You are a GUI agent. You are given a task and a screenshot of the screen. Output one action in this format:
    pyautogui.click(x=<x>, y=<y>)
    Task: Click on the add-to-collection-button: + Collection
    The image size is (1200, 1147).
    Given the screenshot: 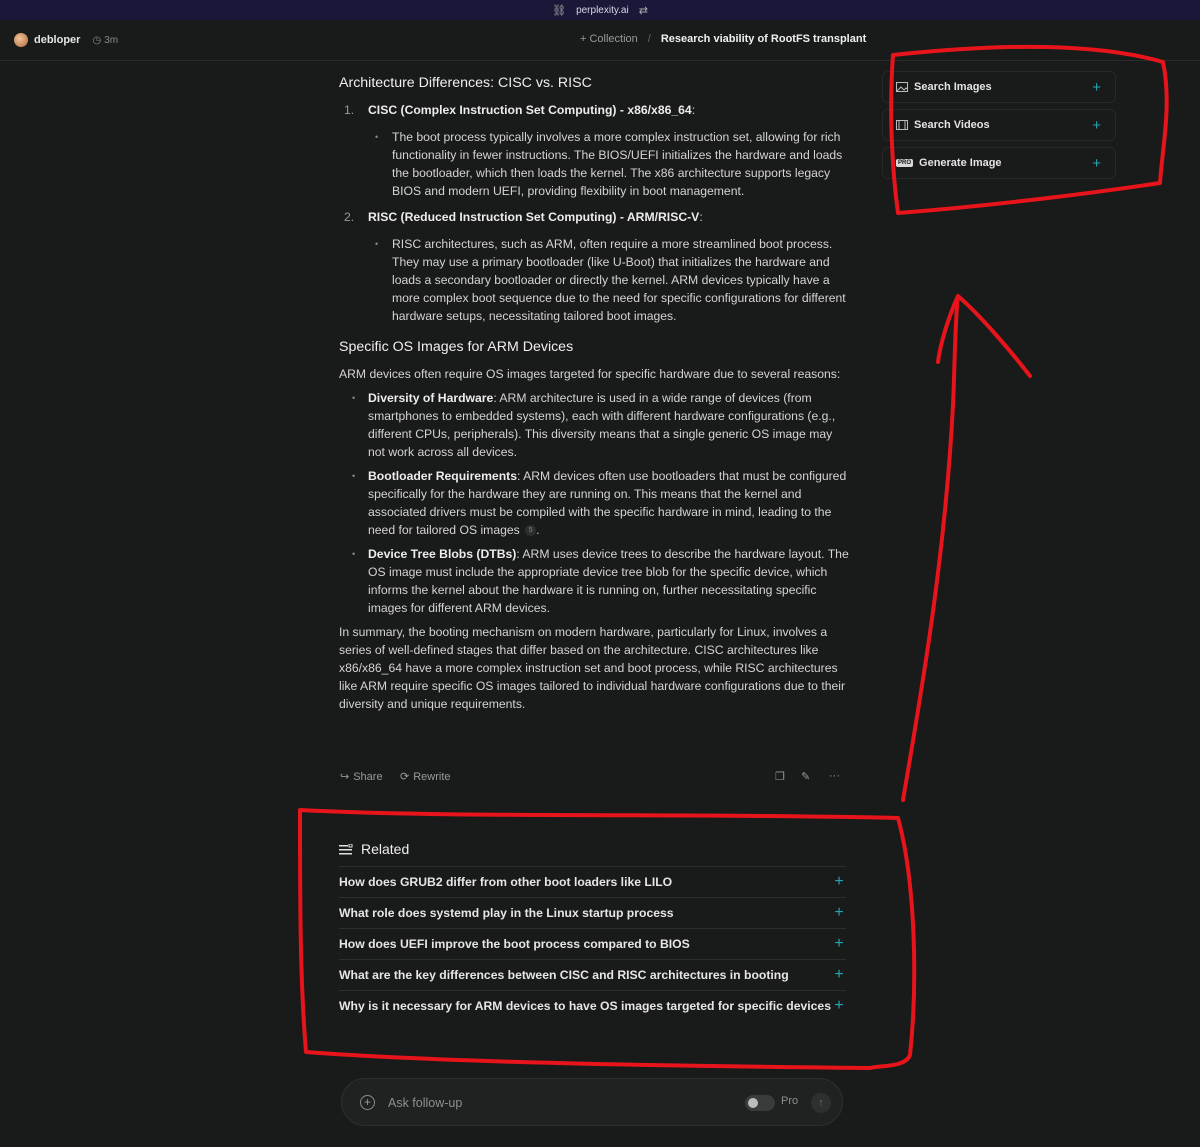 What is the action you would take?
    pyautogui.click(x=609, y=39)
    